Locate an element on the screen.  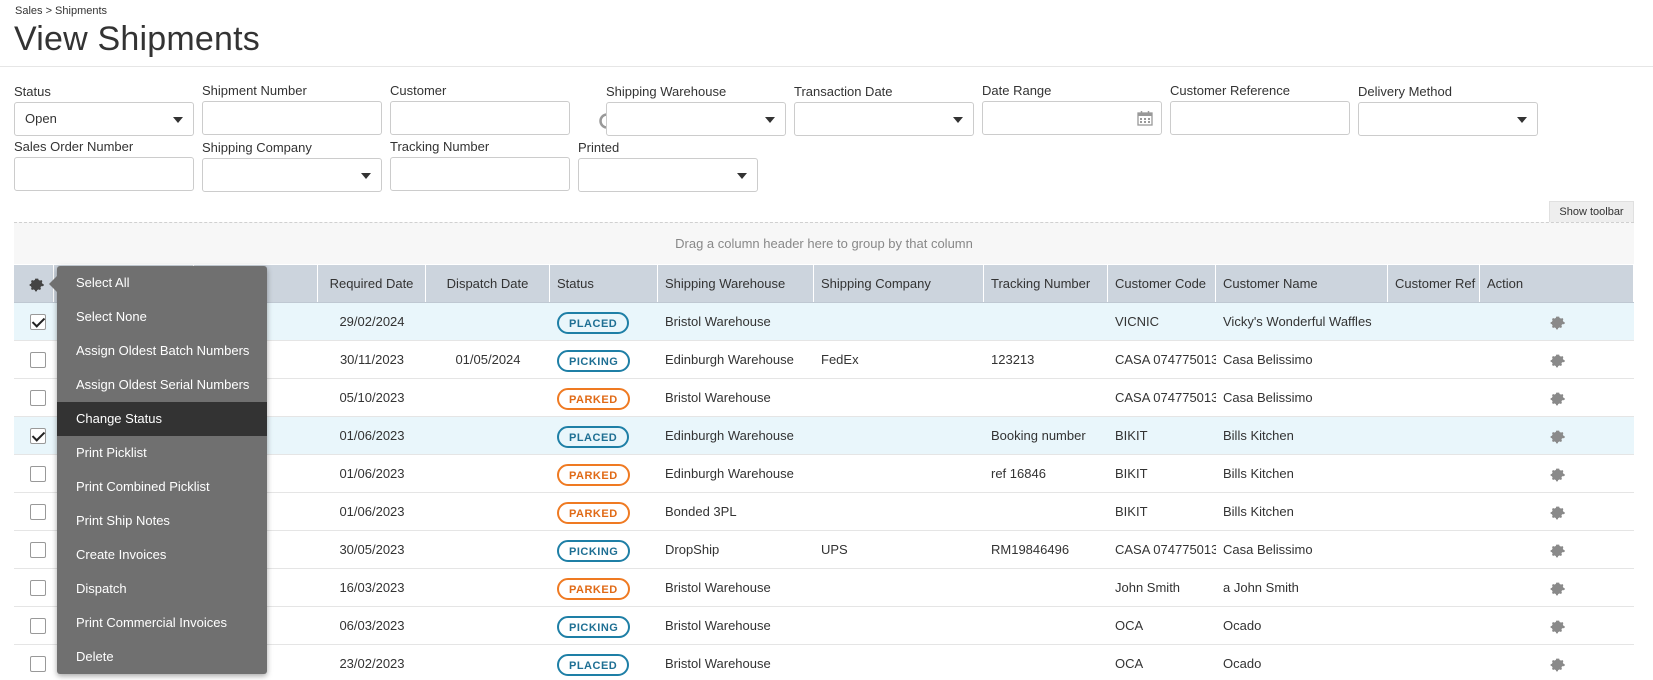
header-settings-cell is located at coordinates (34, 283).